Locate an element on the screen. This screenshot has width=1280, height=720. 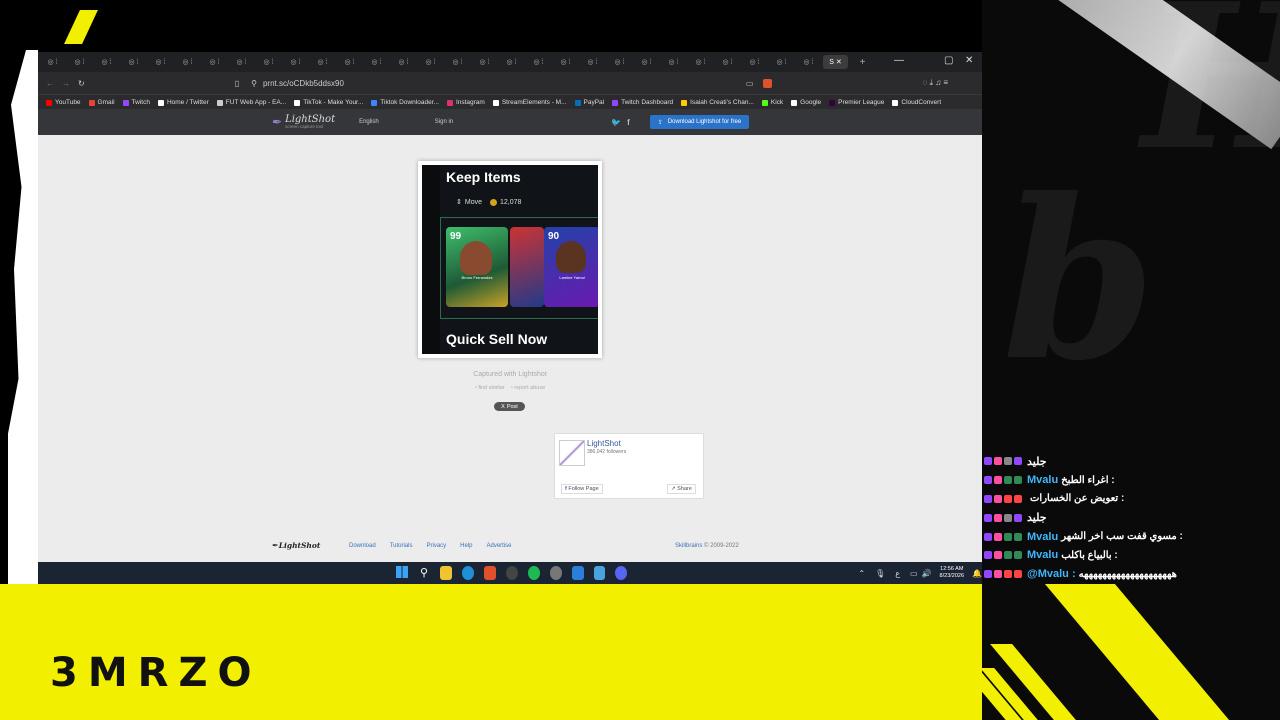
tray-chevron-icon: ⌃ is located at coordinates (861, 573).